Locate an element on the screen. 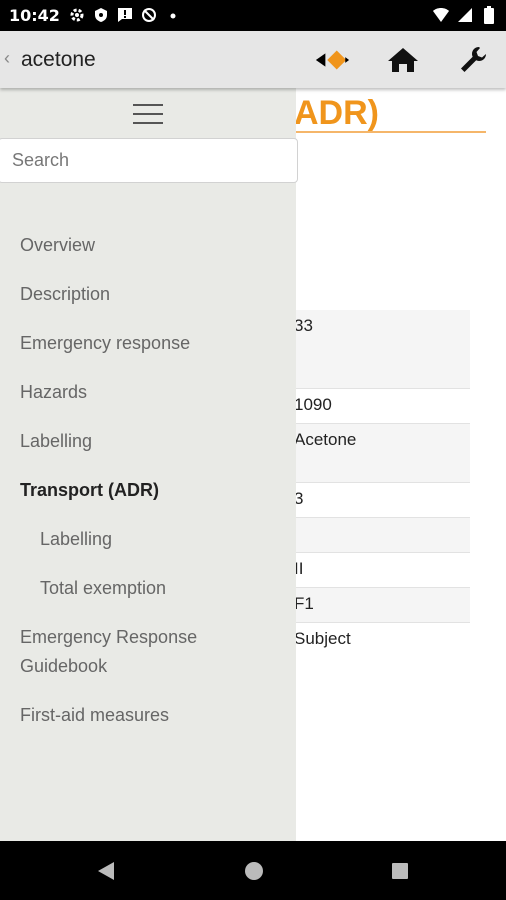 This screenshot has width=506, height=900. no-data-icon is located at coordinates (149, 15).